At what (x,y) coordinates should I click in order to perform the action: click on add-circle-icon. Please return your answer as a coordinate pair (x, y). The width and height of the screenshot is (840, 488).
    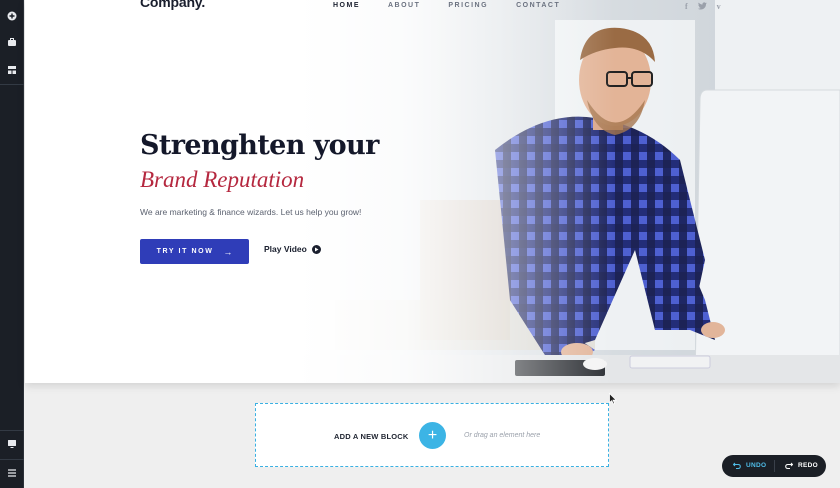
    Looking at the image, I should click on (12, 16).